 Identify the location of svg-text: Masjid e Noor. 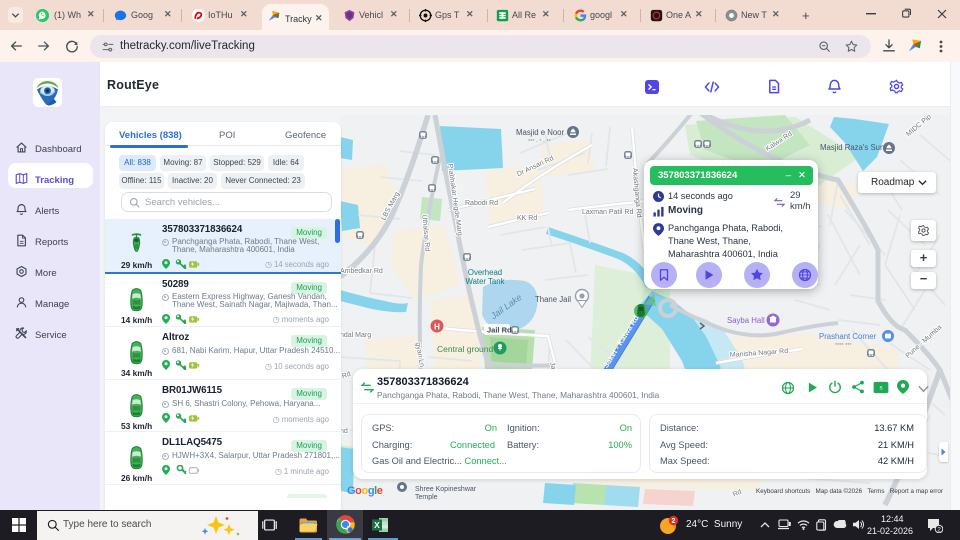
(540, 132).